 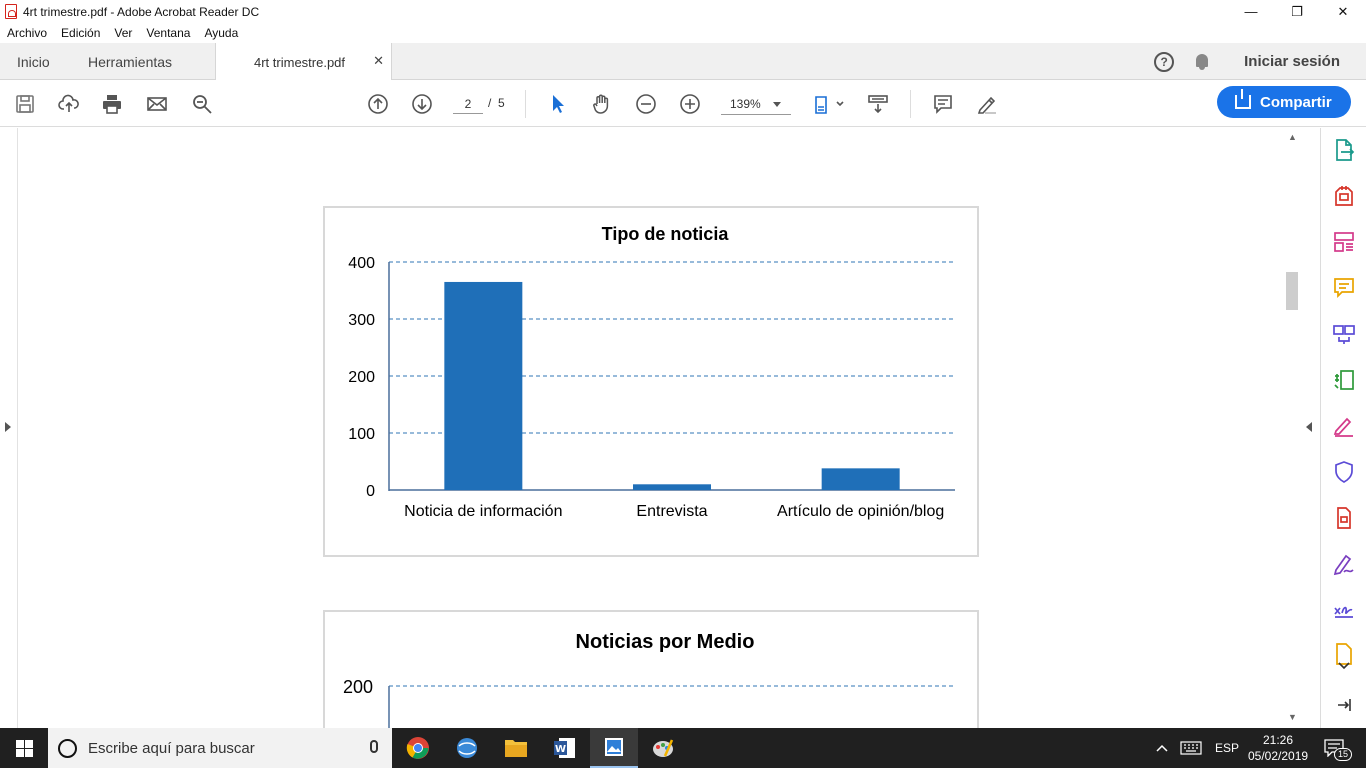 What do you see at coordinates (1202, 62) in the screenshot?
I see `bell-icon` at bounding box center [1202, 62].